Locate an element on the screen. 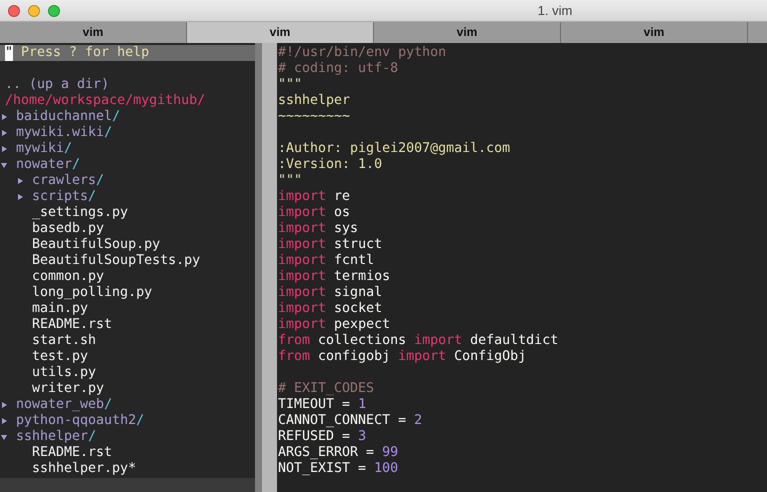 The height and width of the screenshot is (492, 767). folder-item: scripts is located at coordinates (60, 197).